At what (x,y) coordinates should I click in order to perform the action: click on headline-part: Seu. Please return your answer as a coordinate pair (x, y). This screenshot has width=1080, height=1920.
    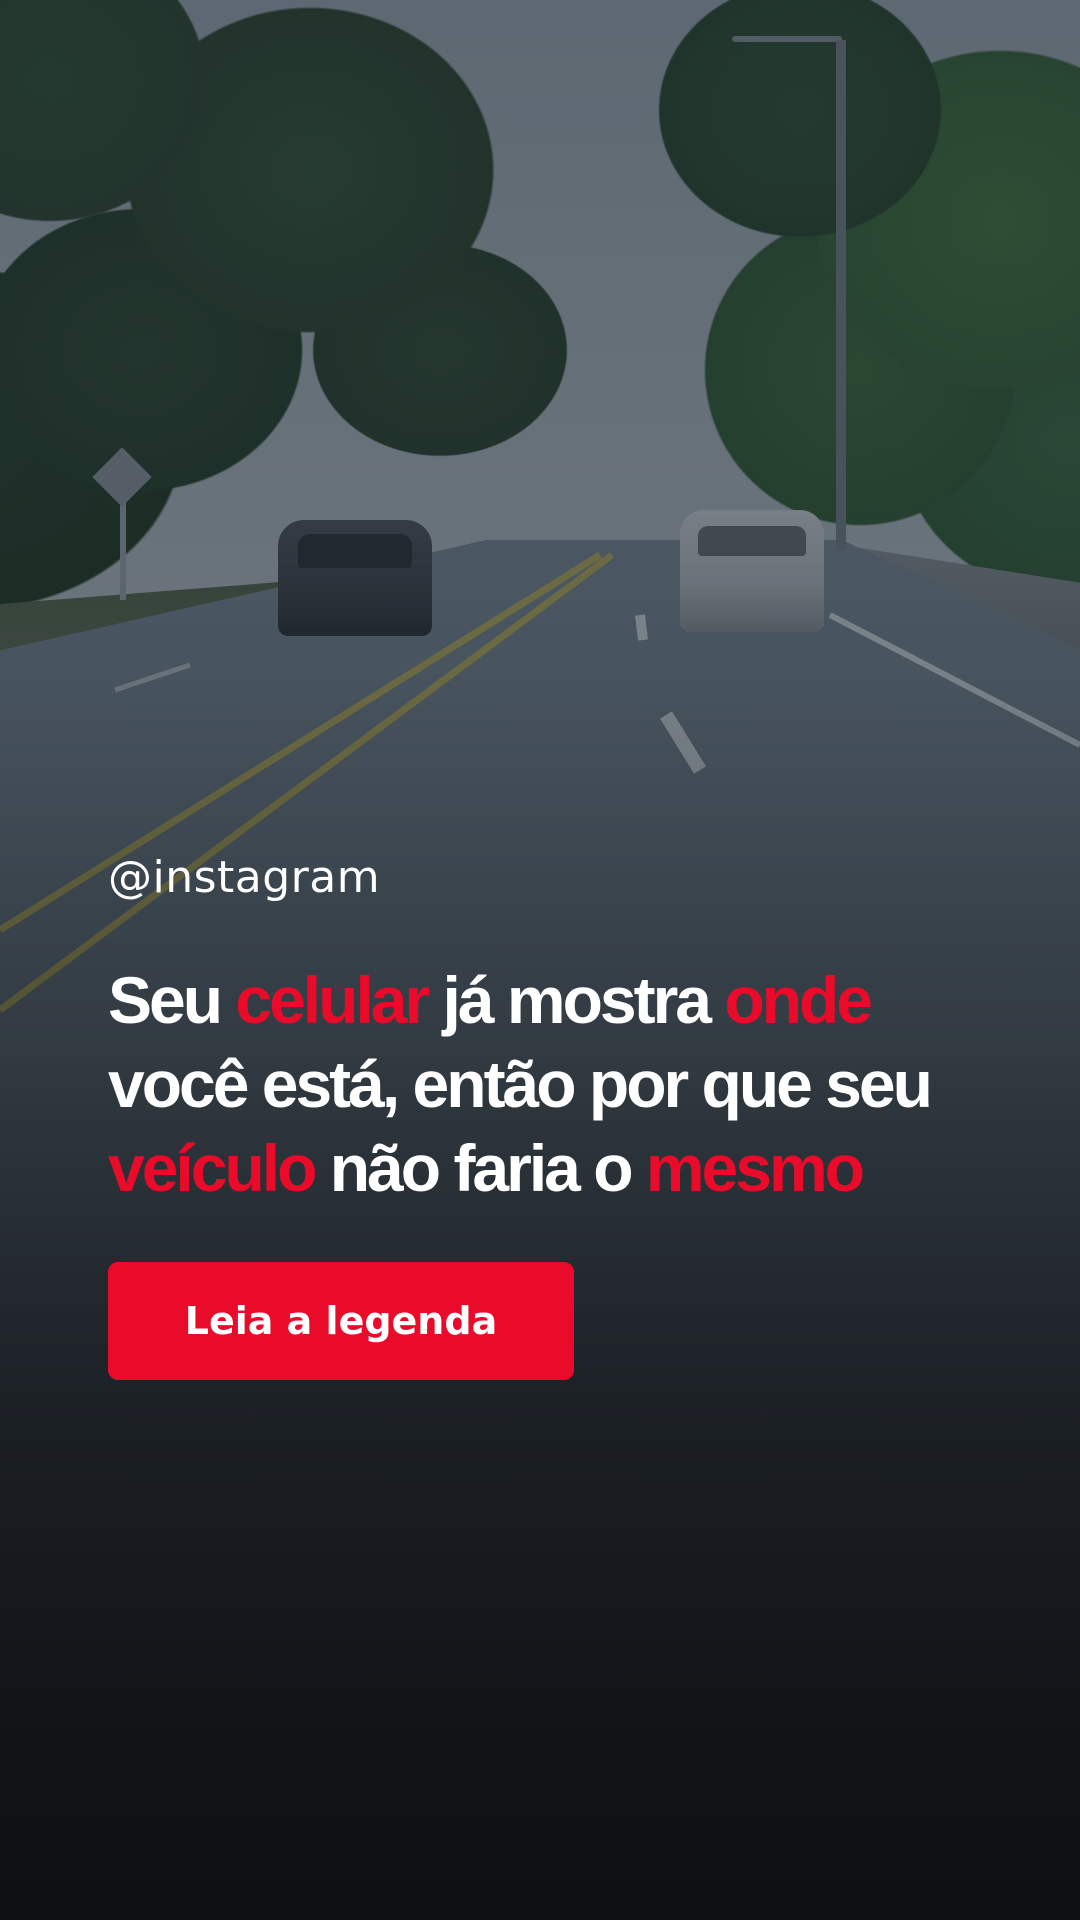
    Looking at the image, I should click on (172, 1000).